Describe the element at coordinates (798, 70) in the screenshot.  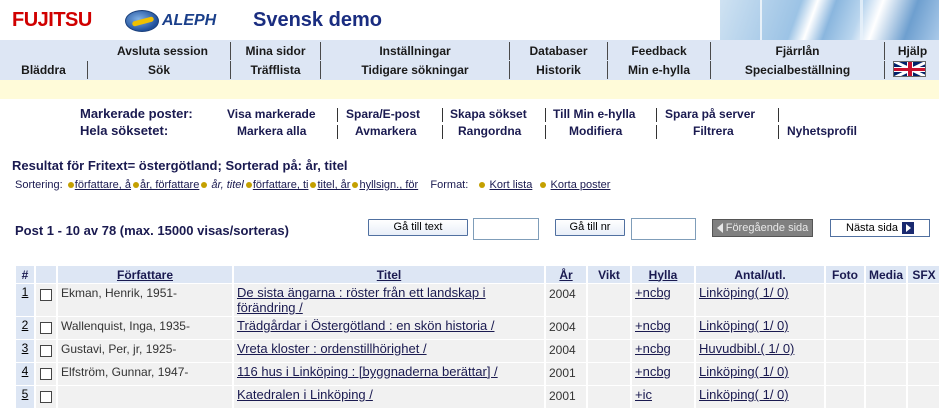
I see `menu-specialbestallning: Specialbeställning` at that location.